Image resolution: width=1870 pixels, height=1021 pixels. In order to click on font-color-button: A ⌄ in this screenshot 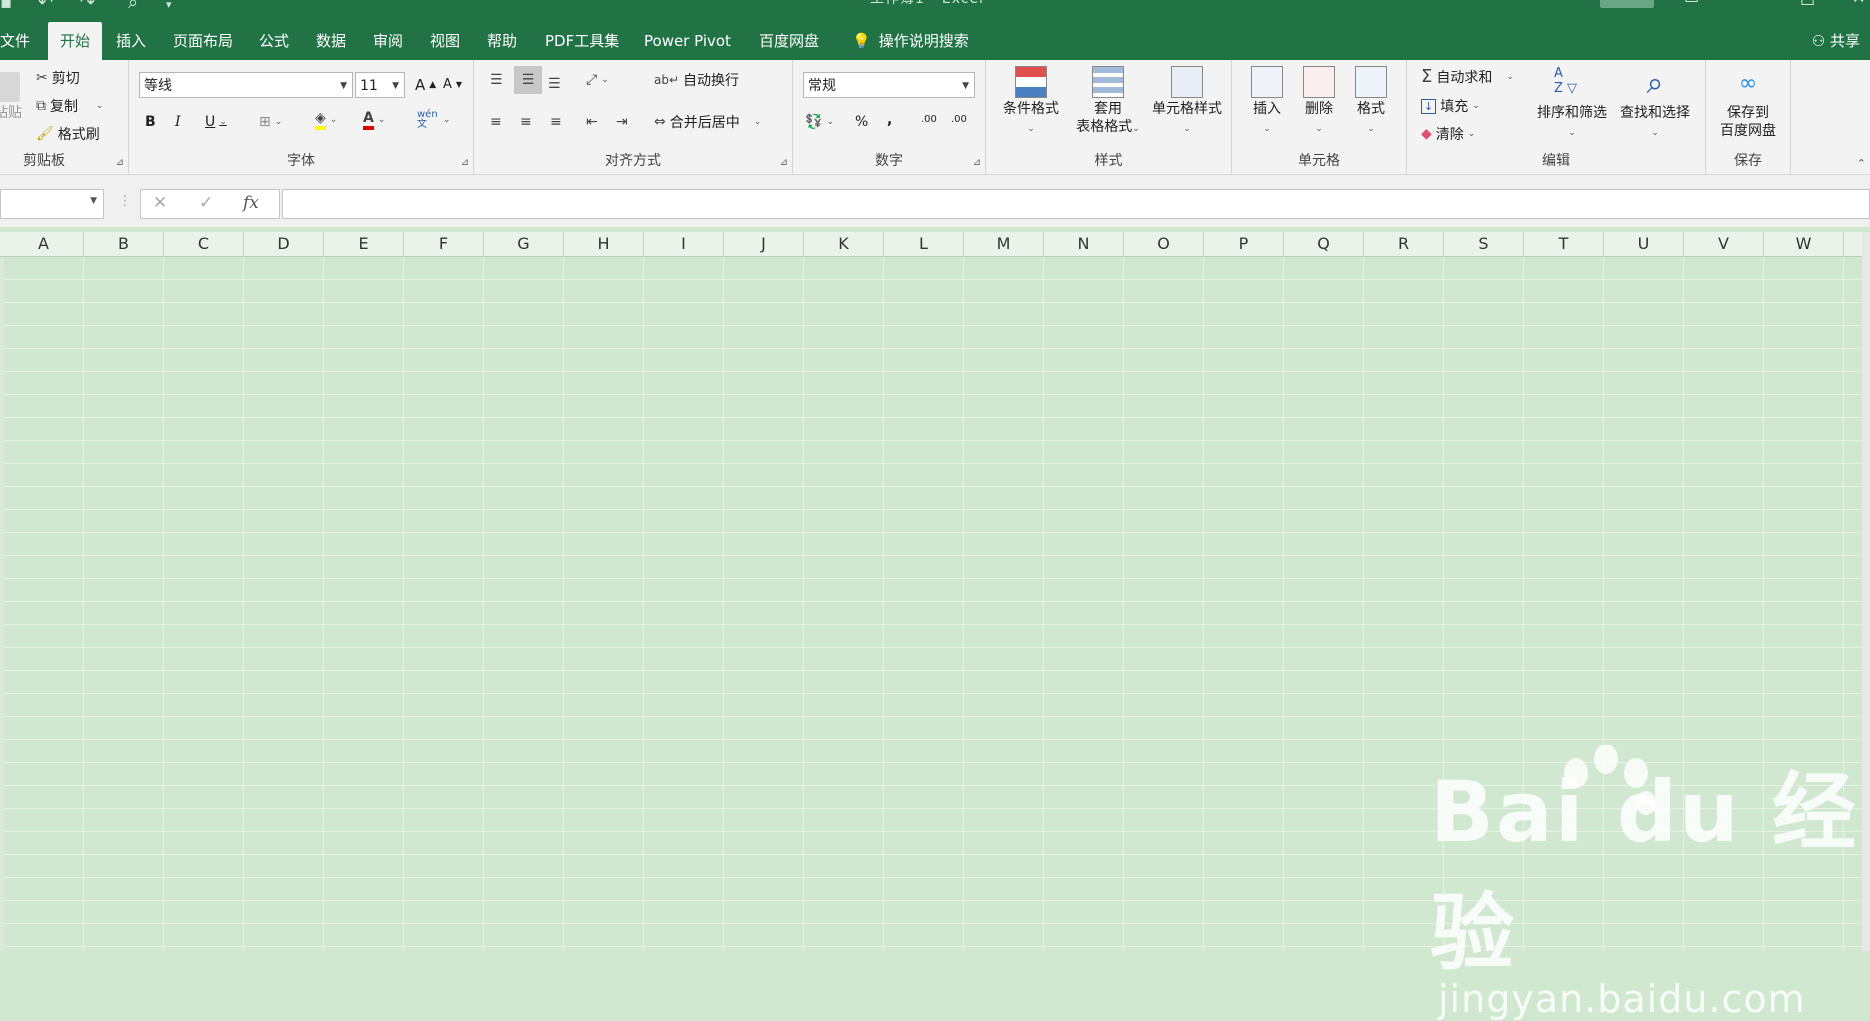, I will do `click(374, 120)`.